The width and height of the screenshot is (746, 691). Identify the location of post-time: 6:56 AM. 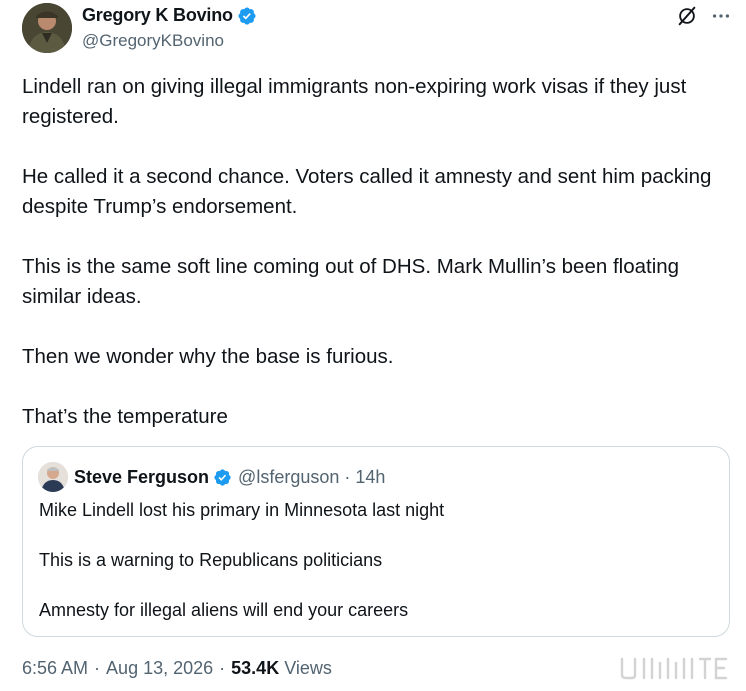
(55, 668).